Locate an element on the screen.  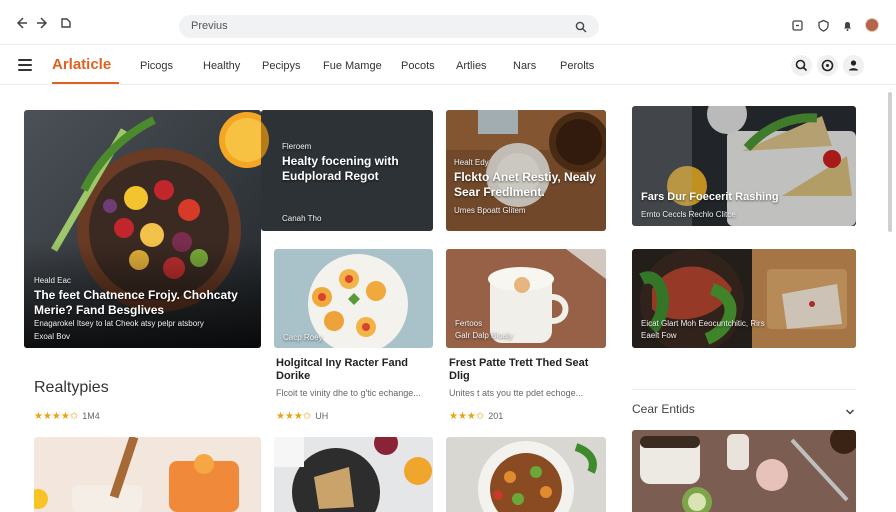
section-rating: ★★★★✩ 1M4 is located at coordinates (67, 416).